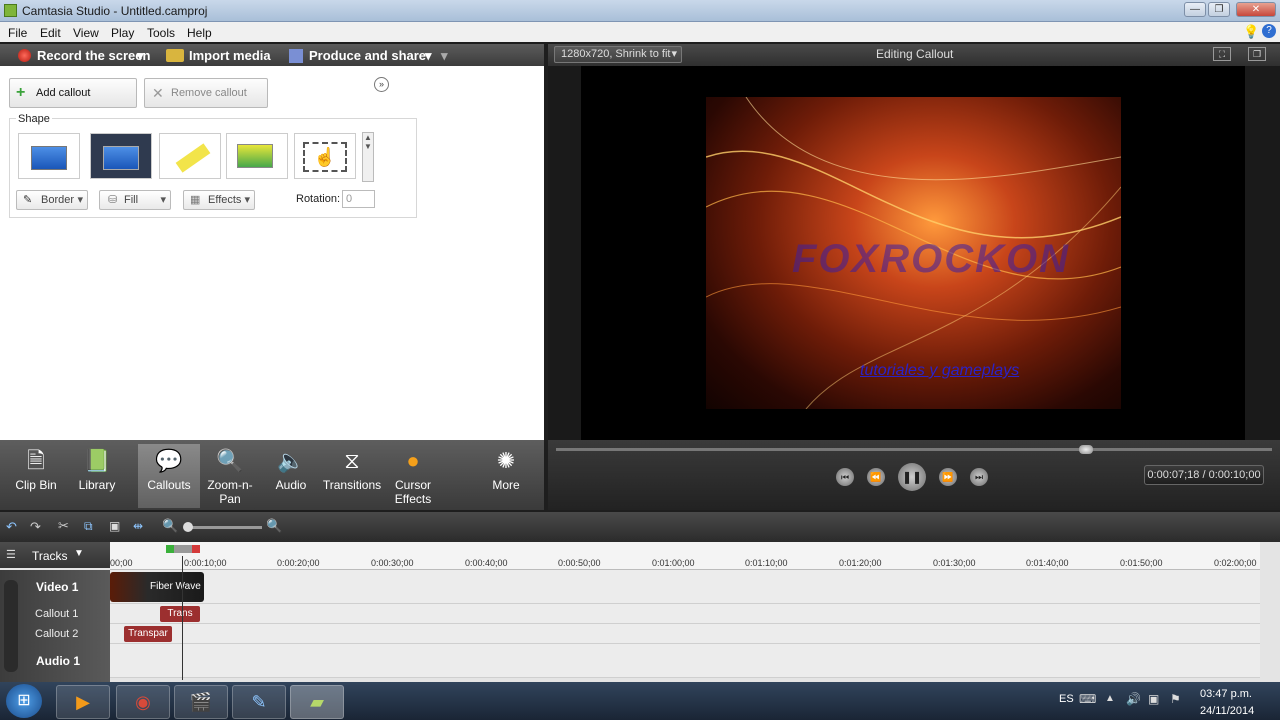 Image resolution: width=1280 pixels, height=720 pixels. What do you see at coordinates (169, 476) in the screenshot?
I see `tab-callouts: 💬 Callouts` at bounding box center [169, 476].